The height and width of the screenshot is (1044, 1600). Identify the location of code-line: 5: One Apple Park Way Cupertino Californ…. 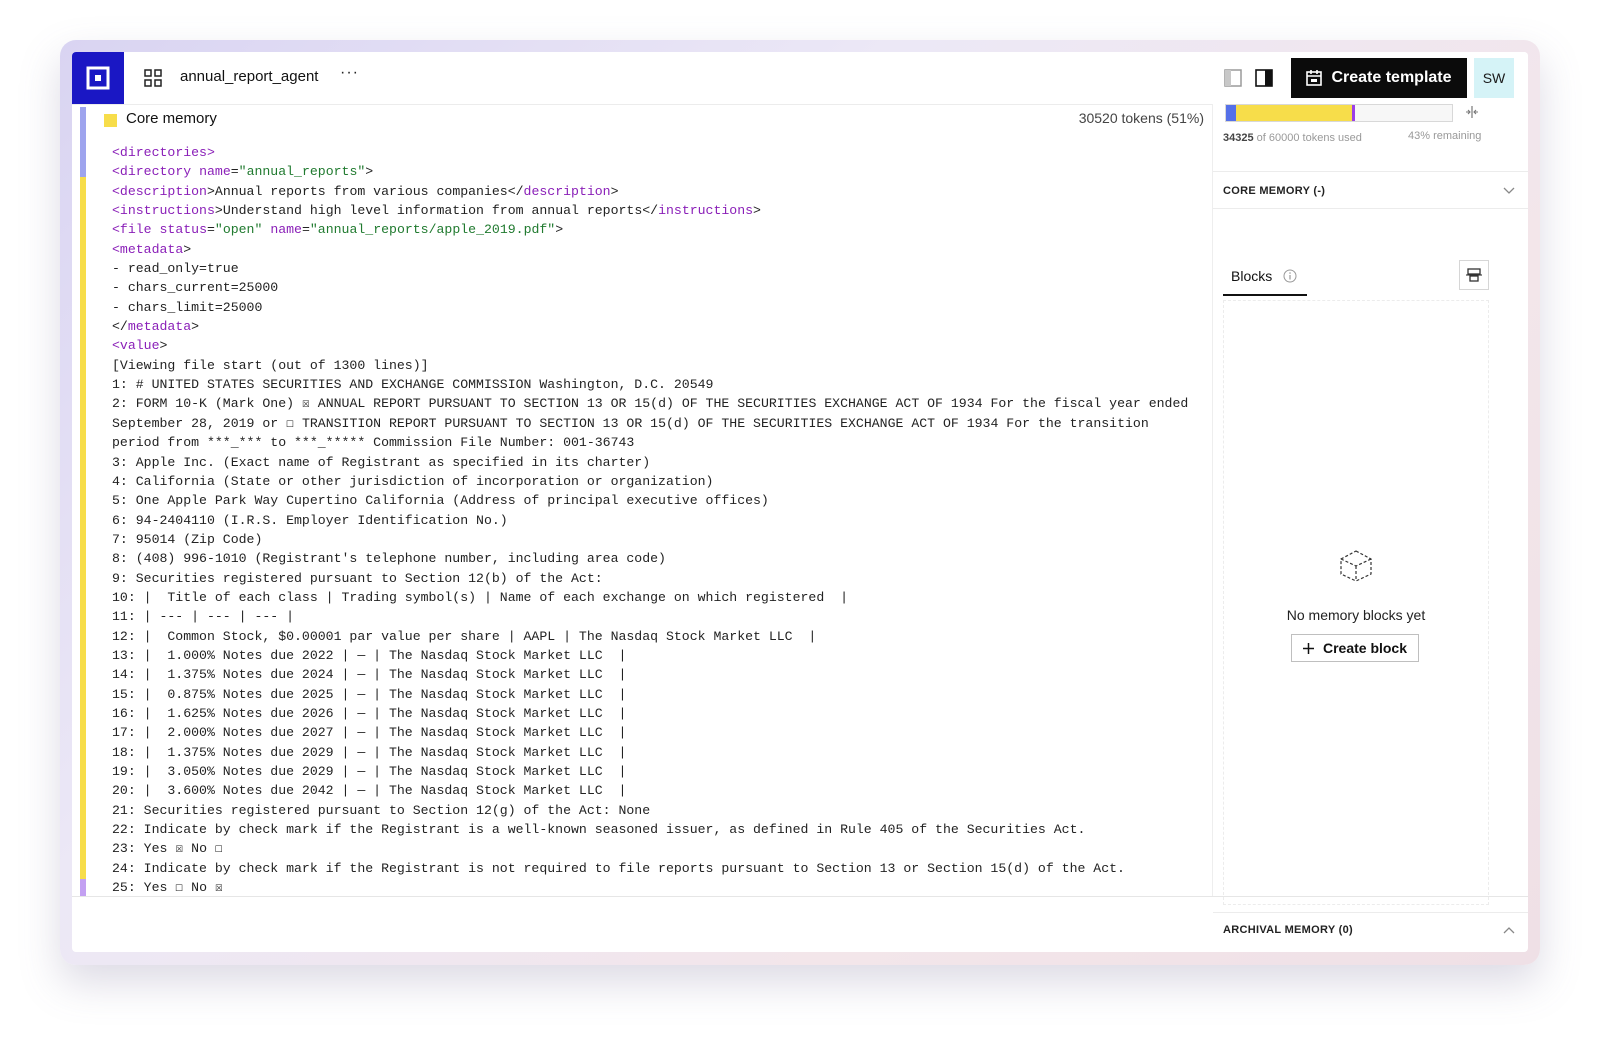
(440, 501).